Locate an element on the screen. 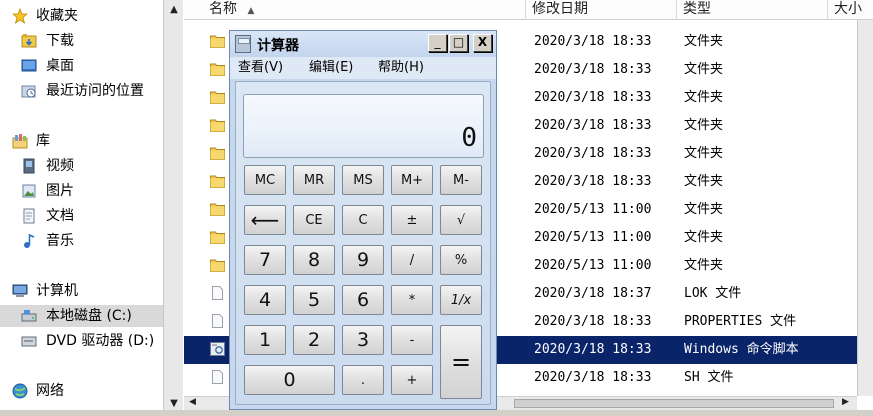 This screenshot has height=416, width=873. nav-network: 网络 is located at coordinates (81, 391).